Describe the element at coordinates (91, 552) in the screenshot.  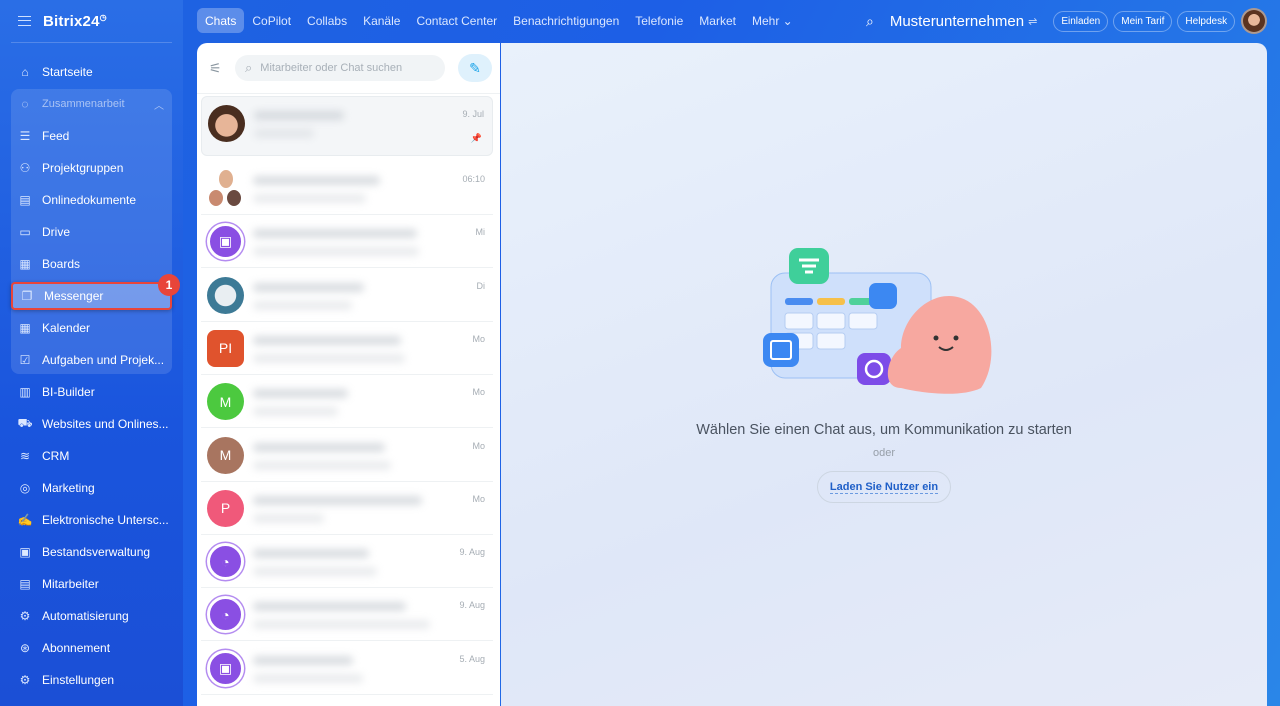
I see `sidebar-item-bestandsverwaltung: ▣ Bestandsverwaltung` at that location.